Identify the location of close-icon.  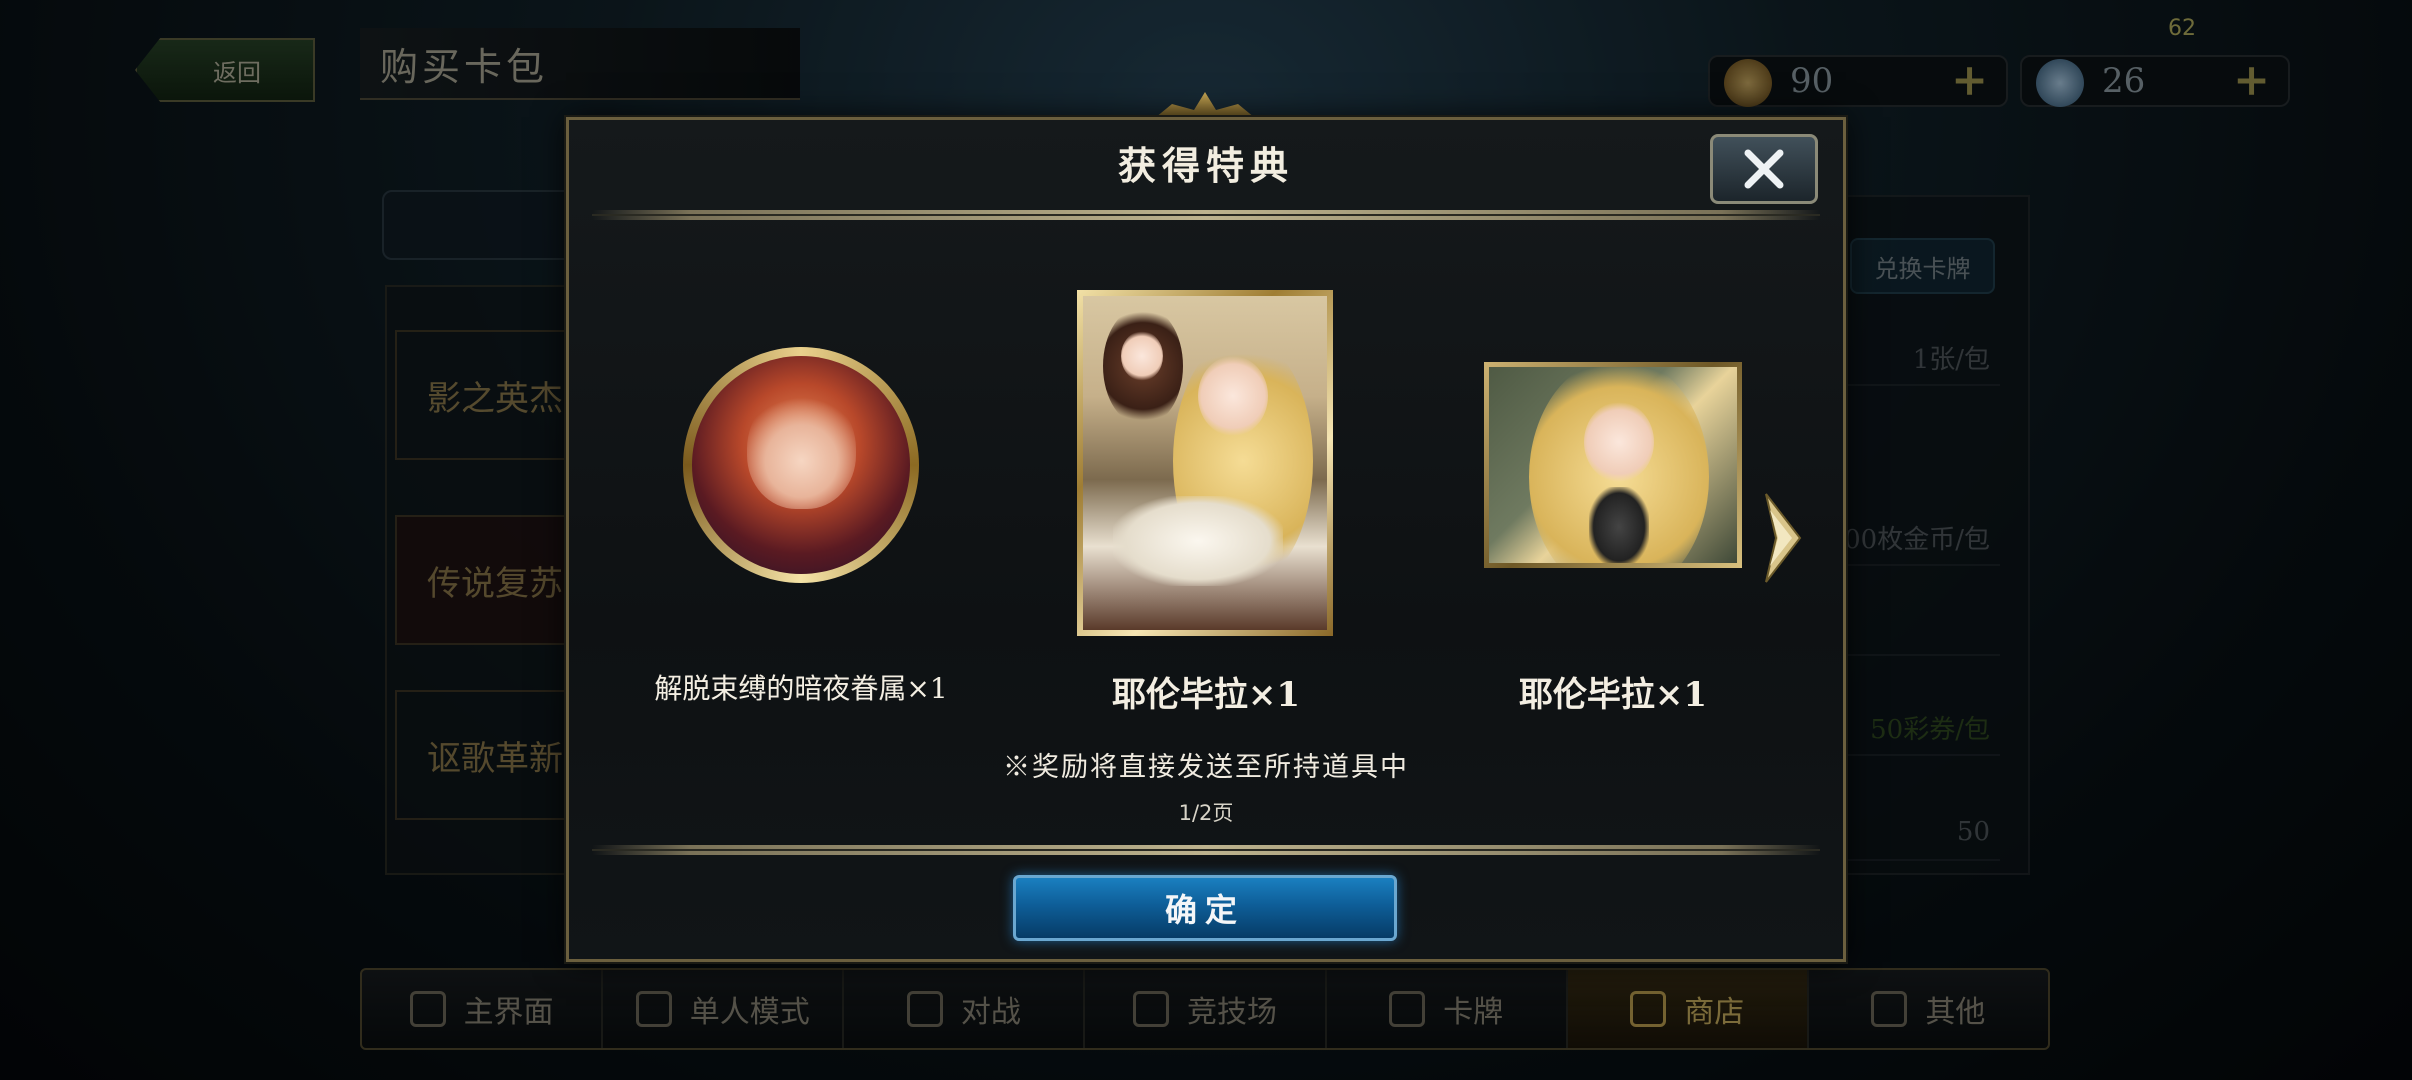
(1764, 169).